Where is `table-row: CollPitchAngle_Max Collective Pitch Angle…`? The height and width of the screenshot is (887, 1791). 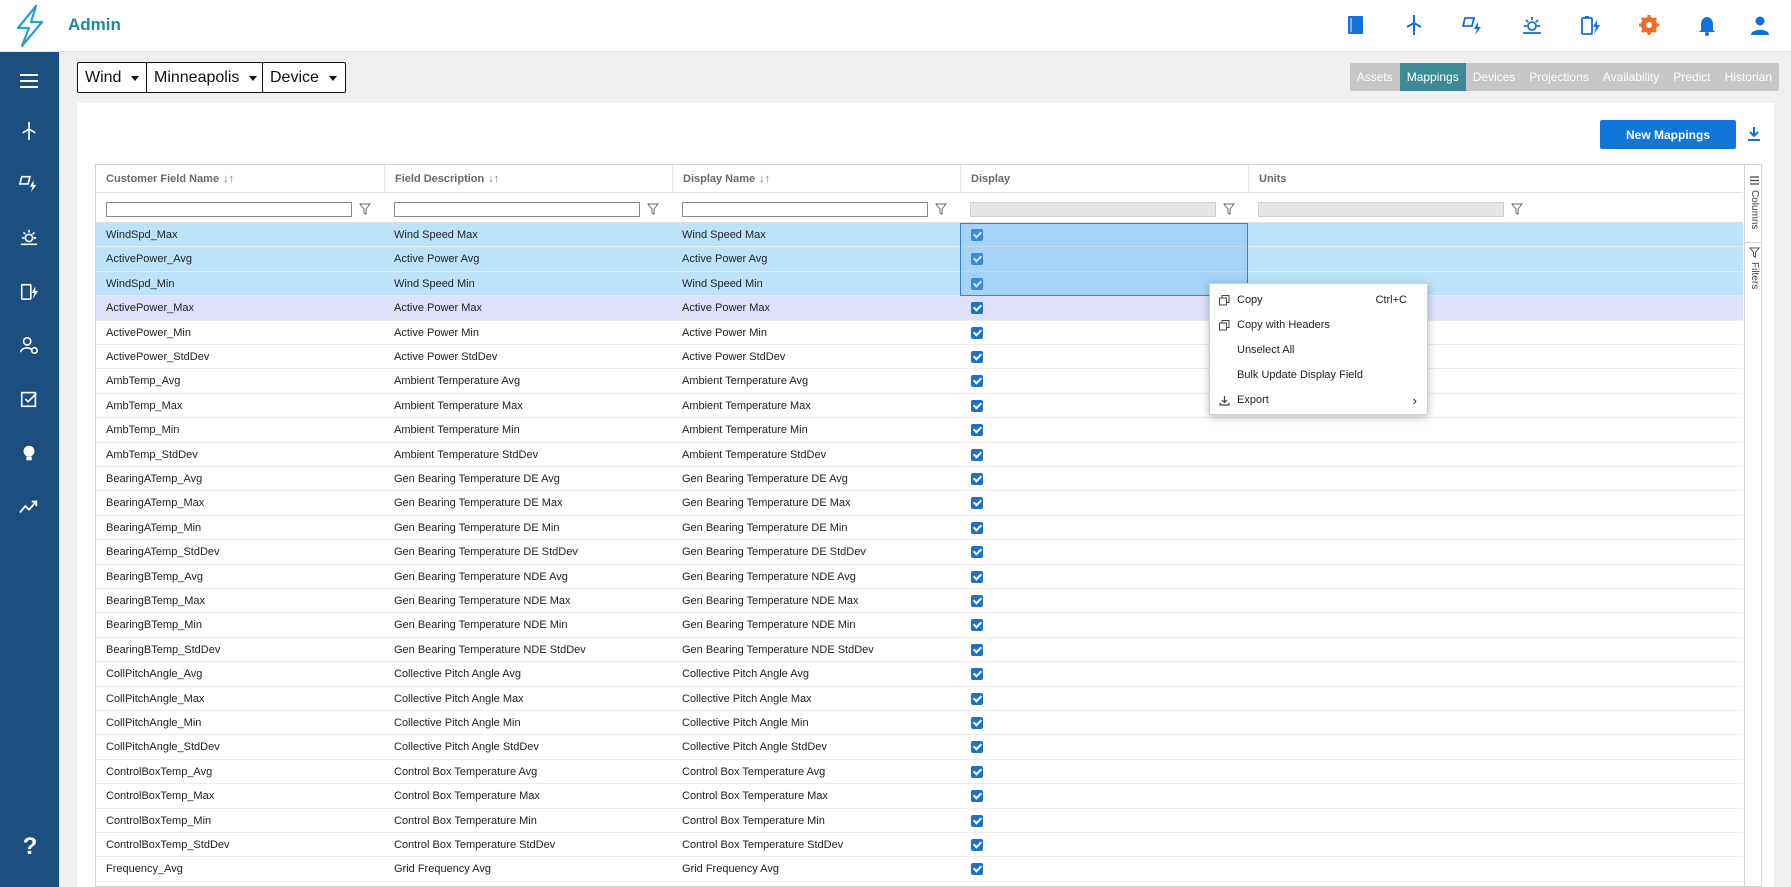 table-row: CollPitchAngle_Max Collective Pitch Angle… is located at coordinates (919, 699).